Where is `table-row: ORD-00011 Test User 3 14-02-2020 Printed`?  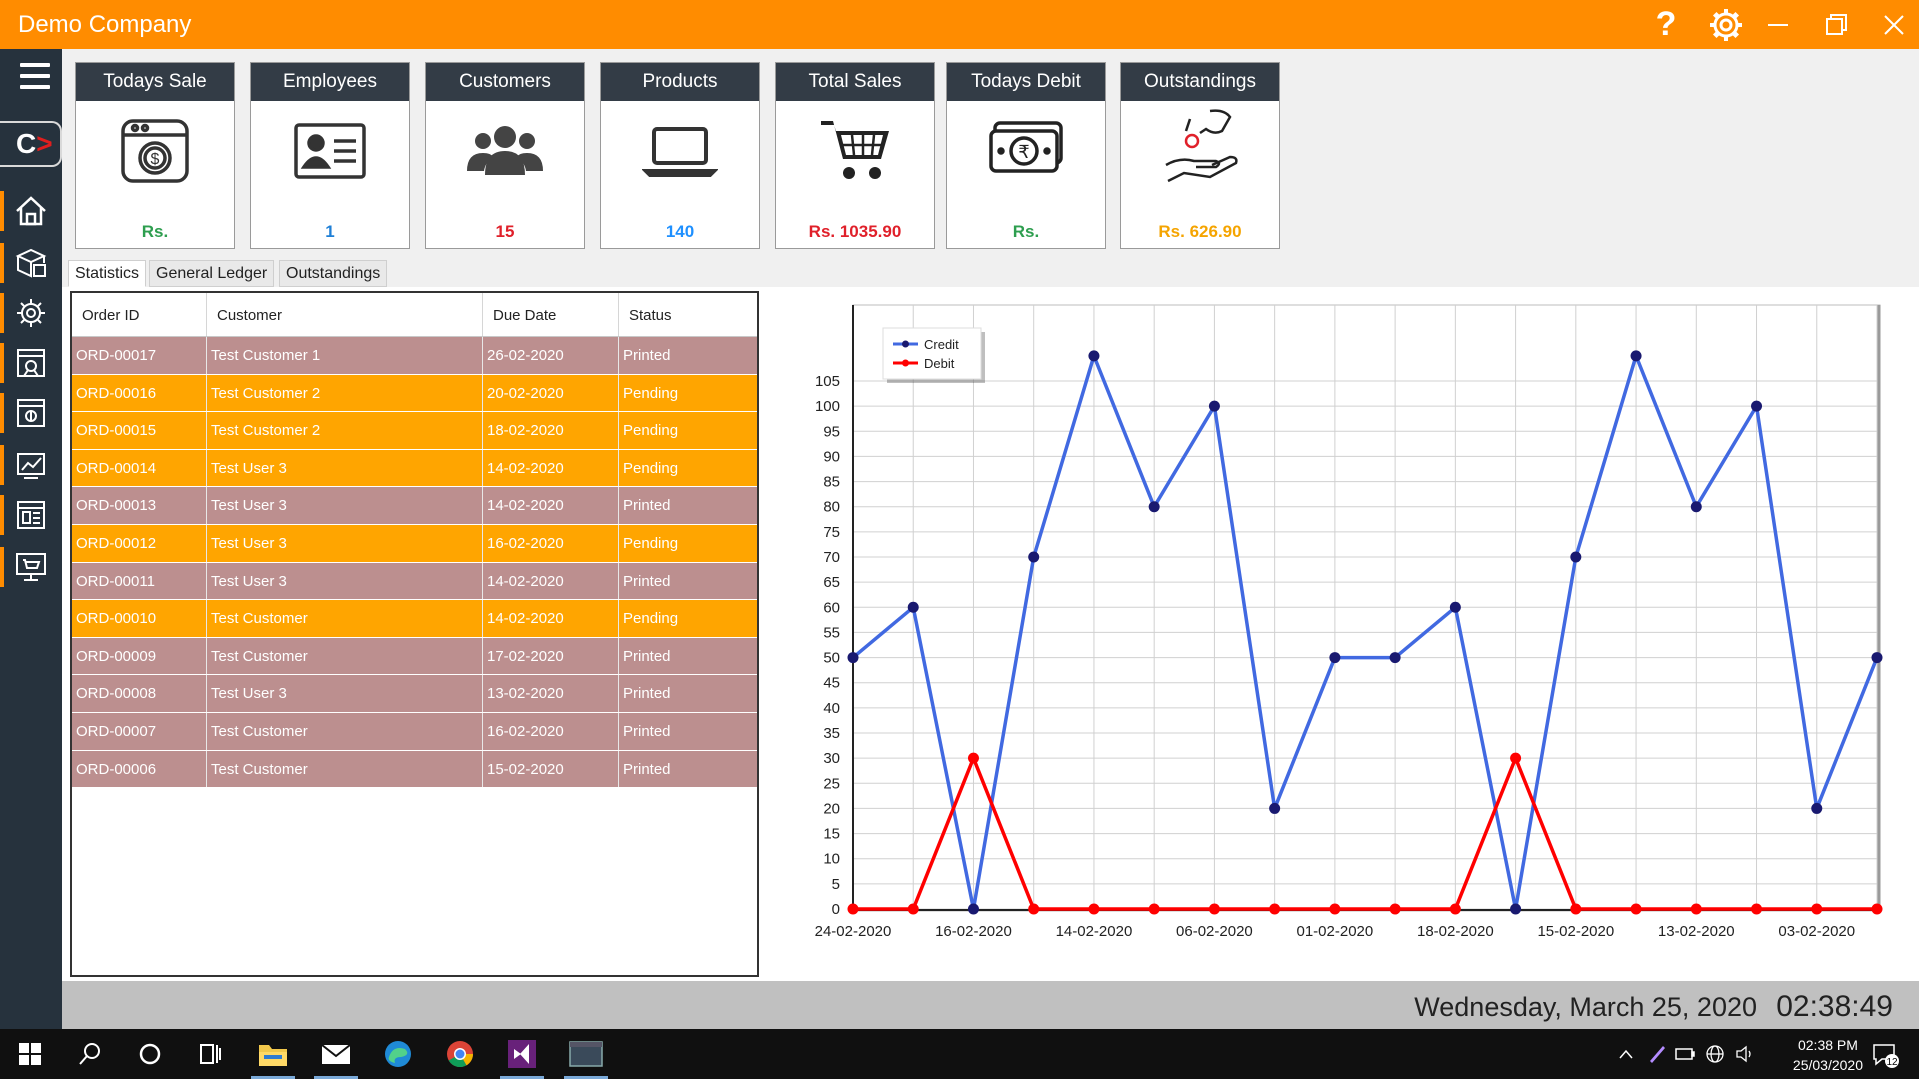 table-row: ORD-00011 Test User 3 14-02-2020 Printed is located at coordinates (414, 581).